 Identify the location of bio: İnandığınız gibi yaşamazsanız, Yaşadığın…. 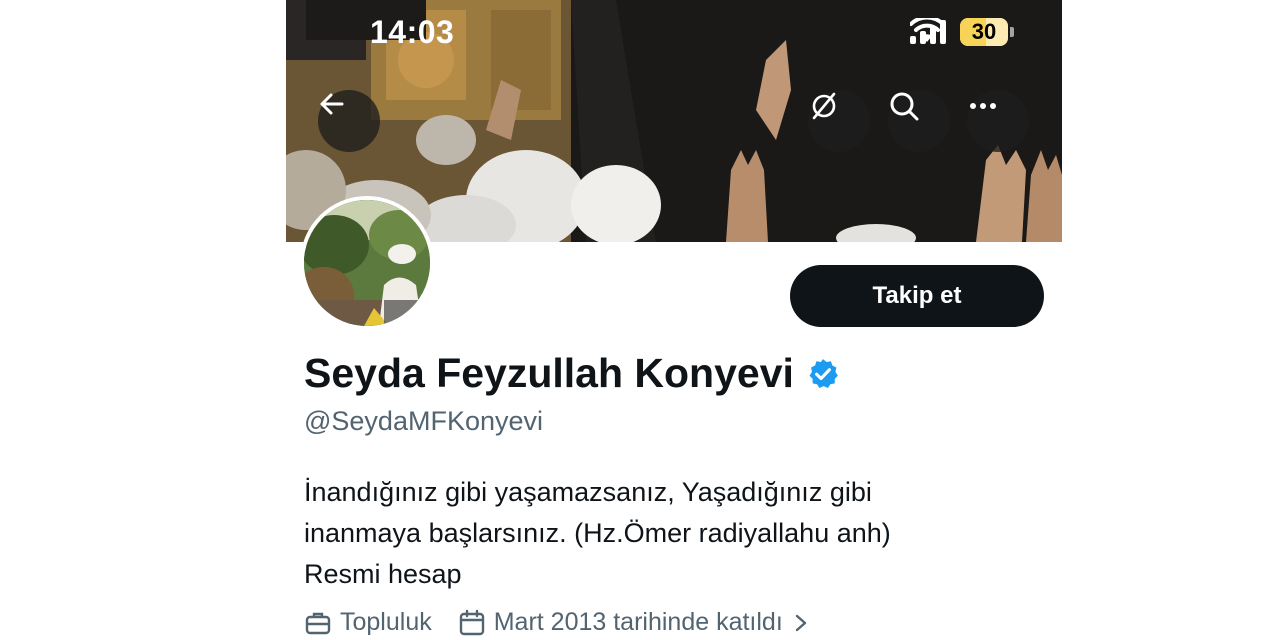
(674, 533).